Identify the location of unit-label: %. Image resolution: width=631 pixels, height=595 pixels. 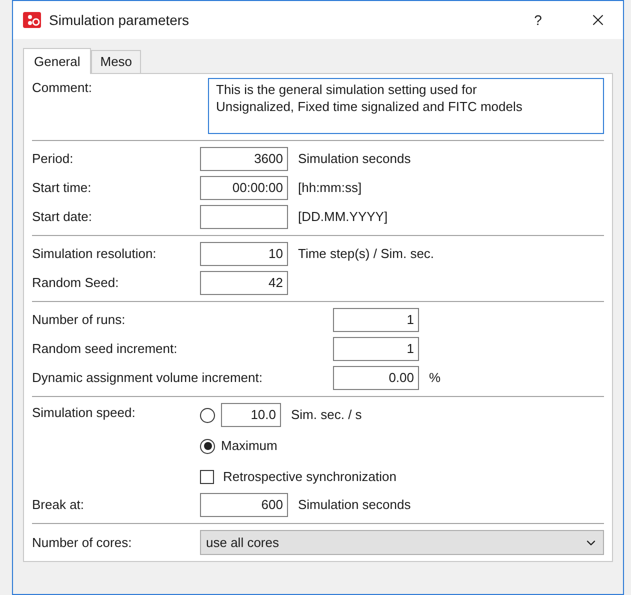
(435, 378).